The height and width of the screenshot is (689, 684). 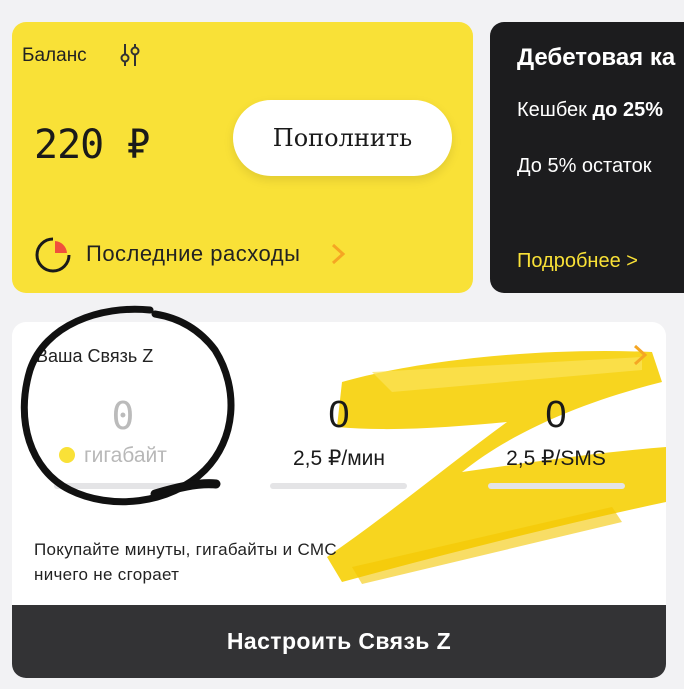 What do you see at coordinates (339, 458) in the screenshot?
I see `minutes-unit-label: 2,5 ₽/мин` at bounding box center [339, 458].